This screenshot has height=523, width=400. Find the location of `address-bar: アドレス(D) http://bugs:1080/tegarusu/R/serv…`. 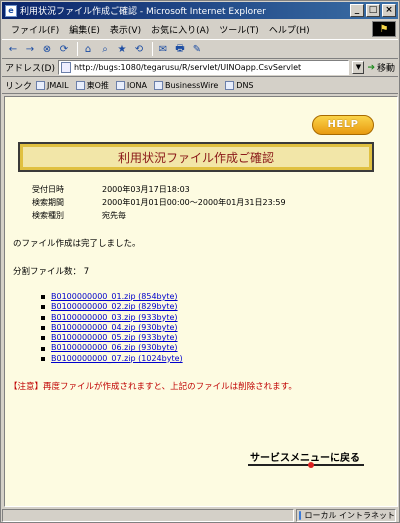

address-bar: アドレス(D) http://bugs:1080/tegarusu/R/serv… is located at coordinates (200, 68).